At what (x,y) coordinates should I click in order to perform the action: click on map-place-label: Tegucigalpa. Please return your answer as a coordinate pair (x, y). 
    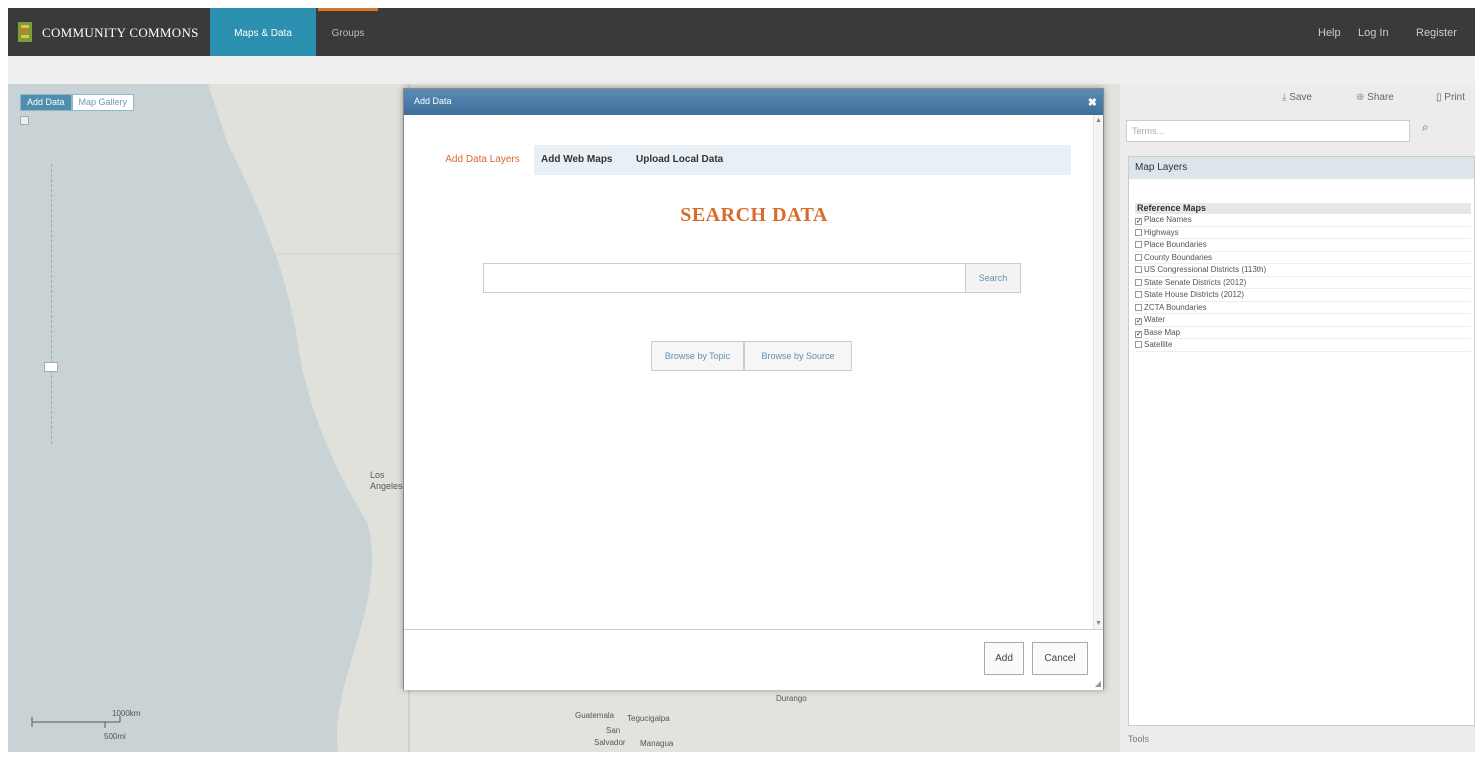
    Looking at the image, I should click on (648, 718).